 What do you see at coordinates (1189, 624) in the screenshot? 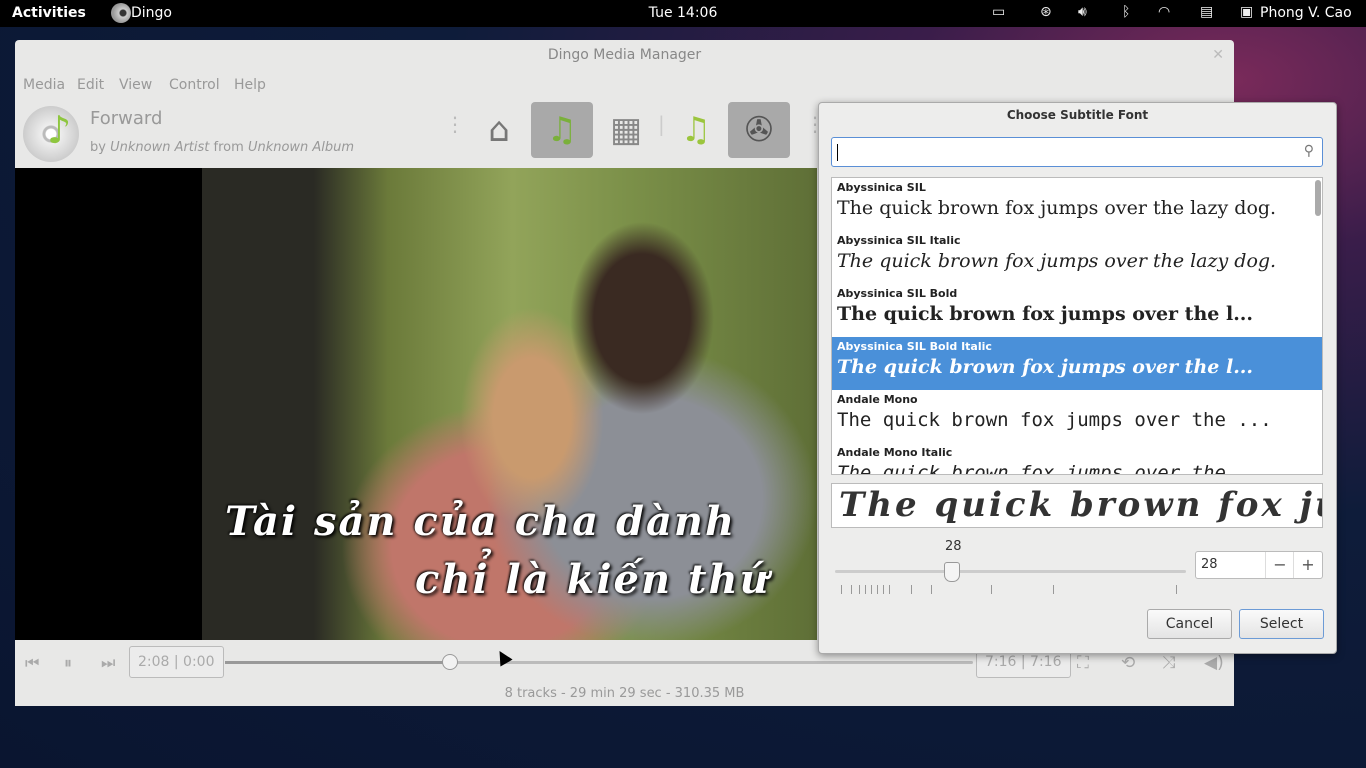
I see `cancel-button: Cancel` at bounding box center [1189, 624].